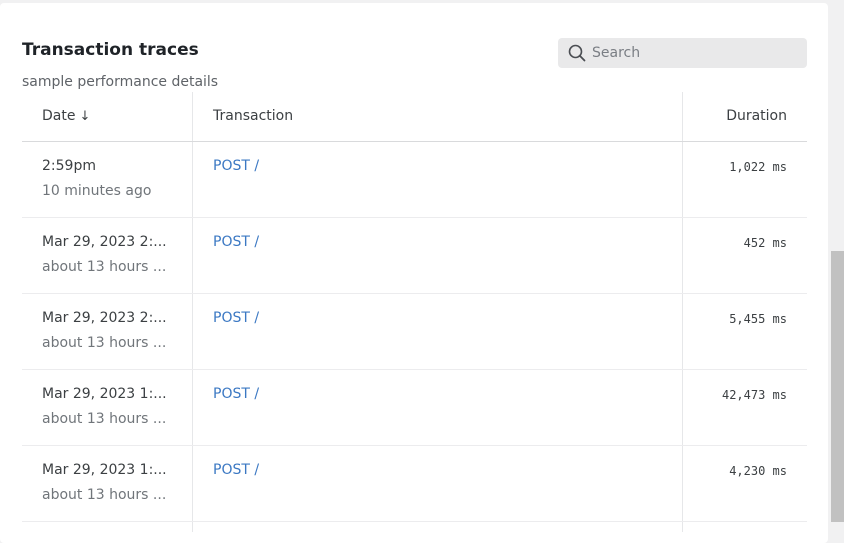 The image size is (844, 543). What do you see at coordinates (97, 191) in the screenshot?
I see `row-relative-time: 10 minutes ago` at bounding box center [97, 191].